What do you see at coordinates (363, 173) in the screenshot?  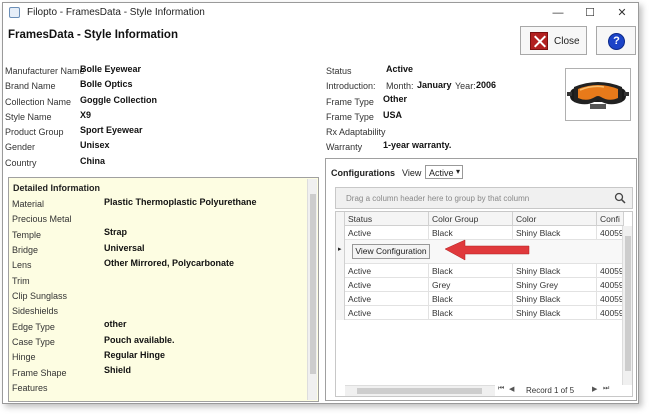 I see `configurations-title: Configurations` at bounding box center [363, 173].